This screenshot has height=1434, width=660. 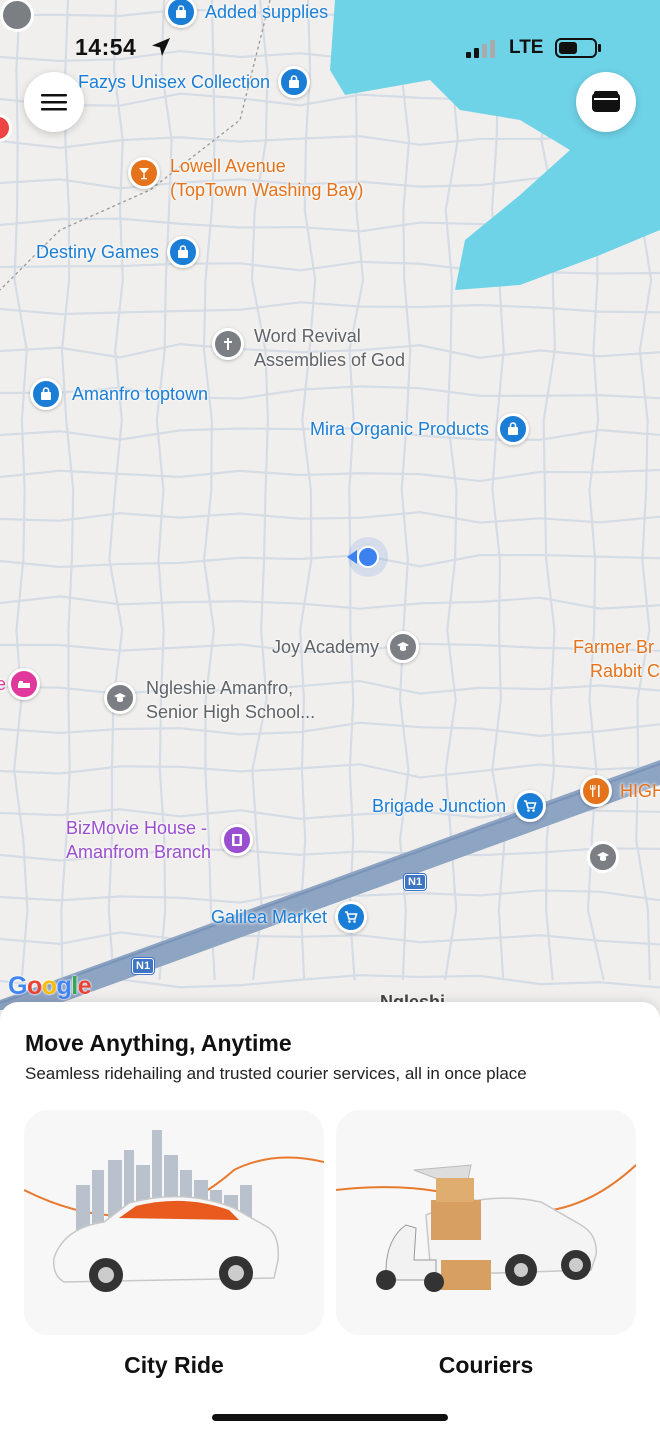 I want to click on hamburger-icon, so click(x=54, y=102).